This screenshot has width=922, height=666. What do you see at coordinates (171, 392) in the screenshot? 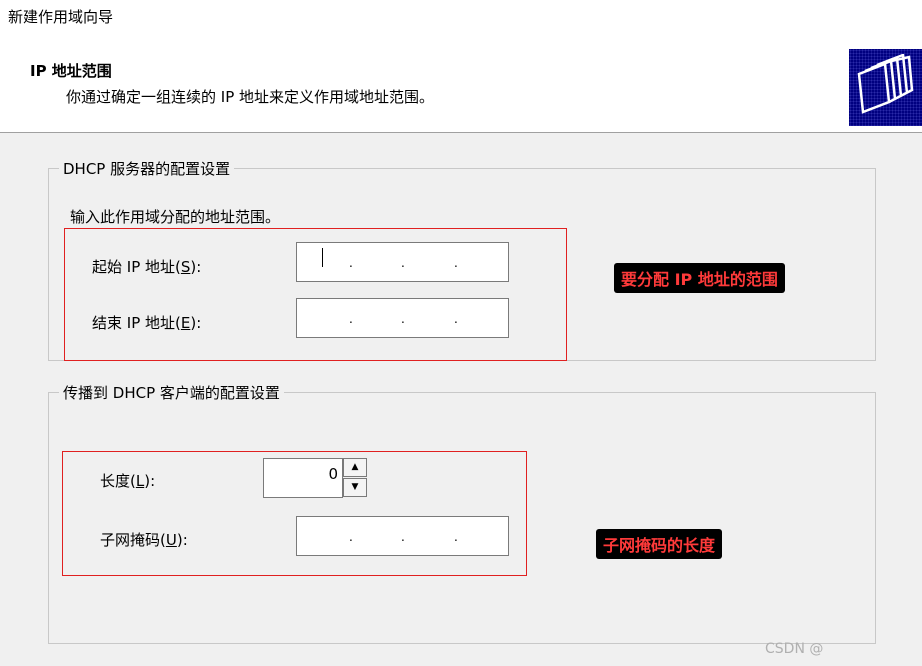
I see `group-legend: 传播到 DHCP 客户端的配置设置` at bounding box center [171, 392].